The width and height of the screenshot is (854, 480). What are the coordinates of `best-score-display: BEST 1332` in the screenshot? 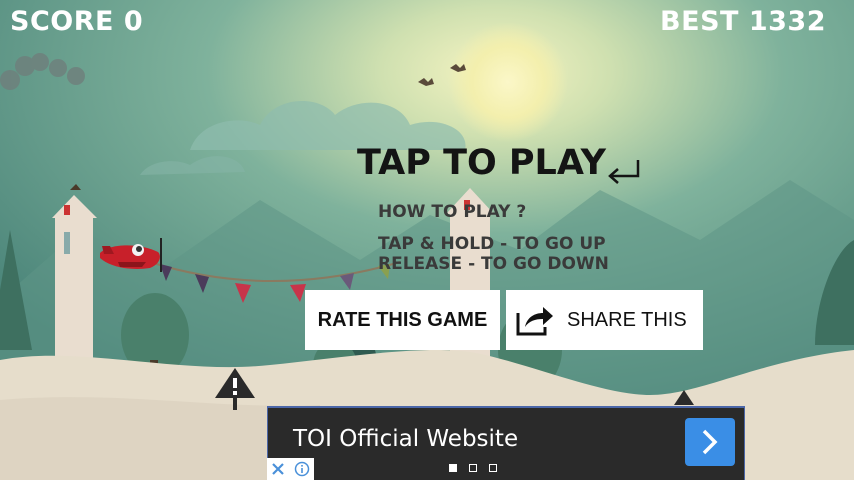 It's located at (743, 21).